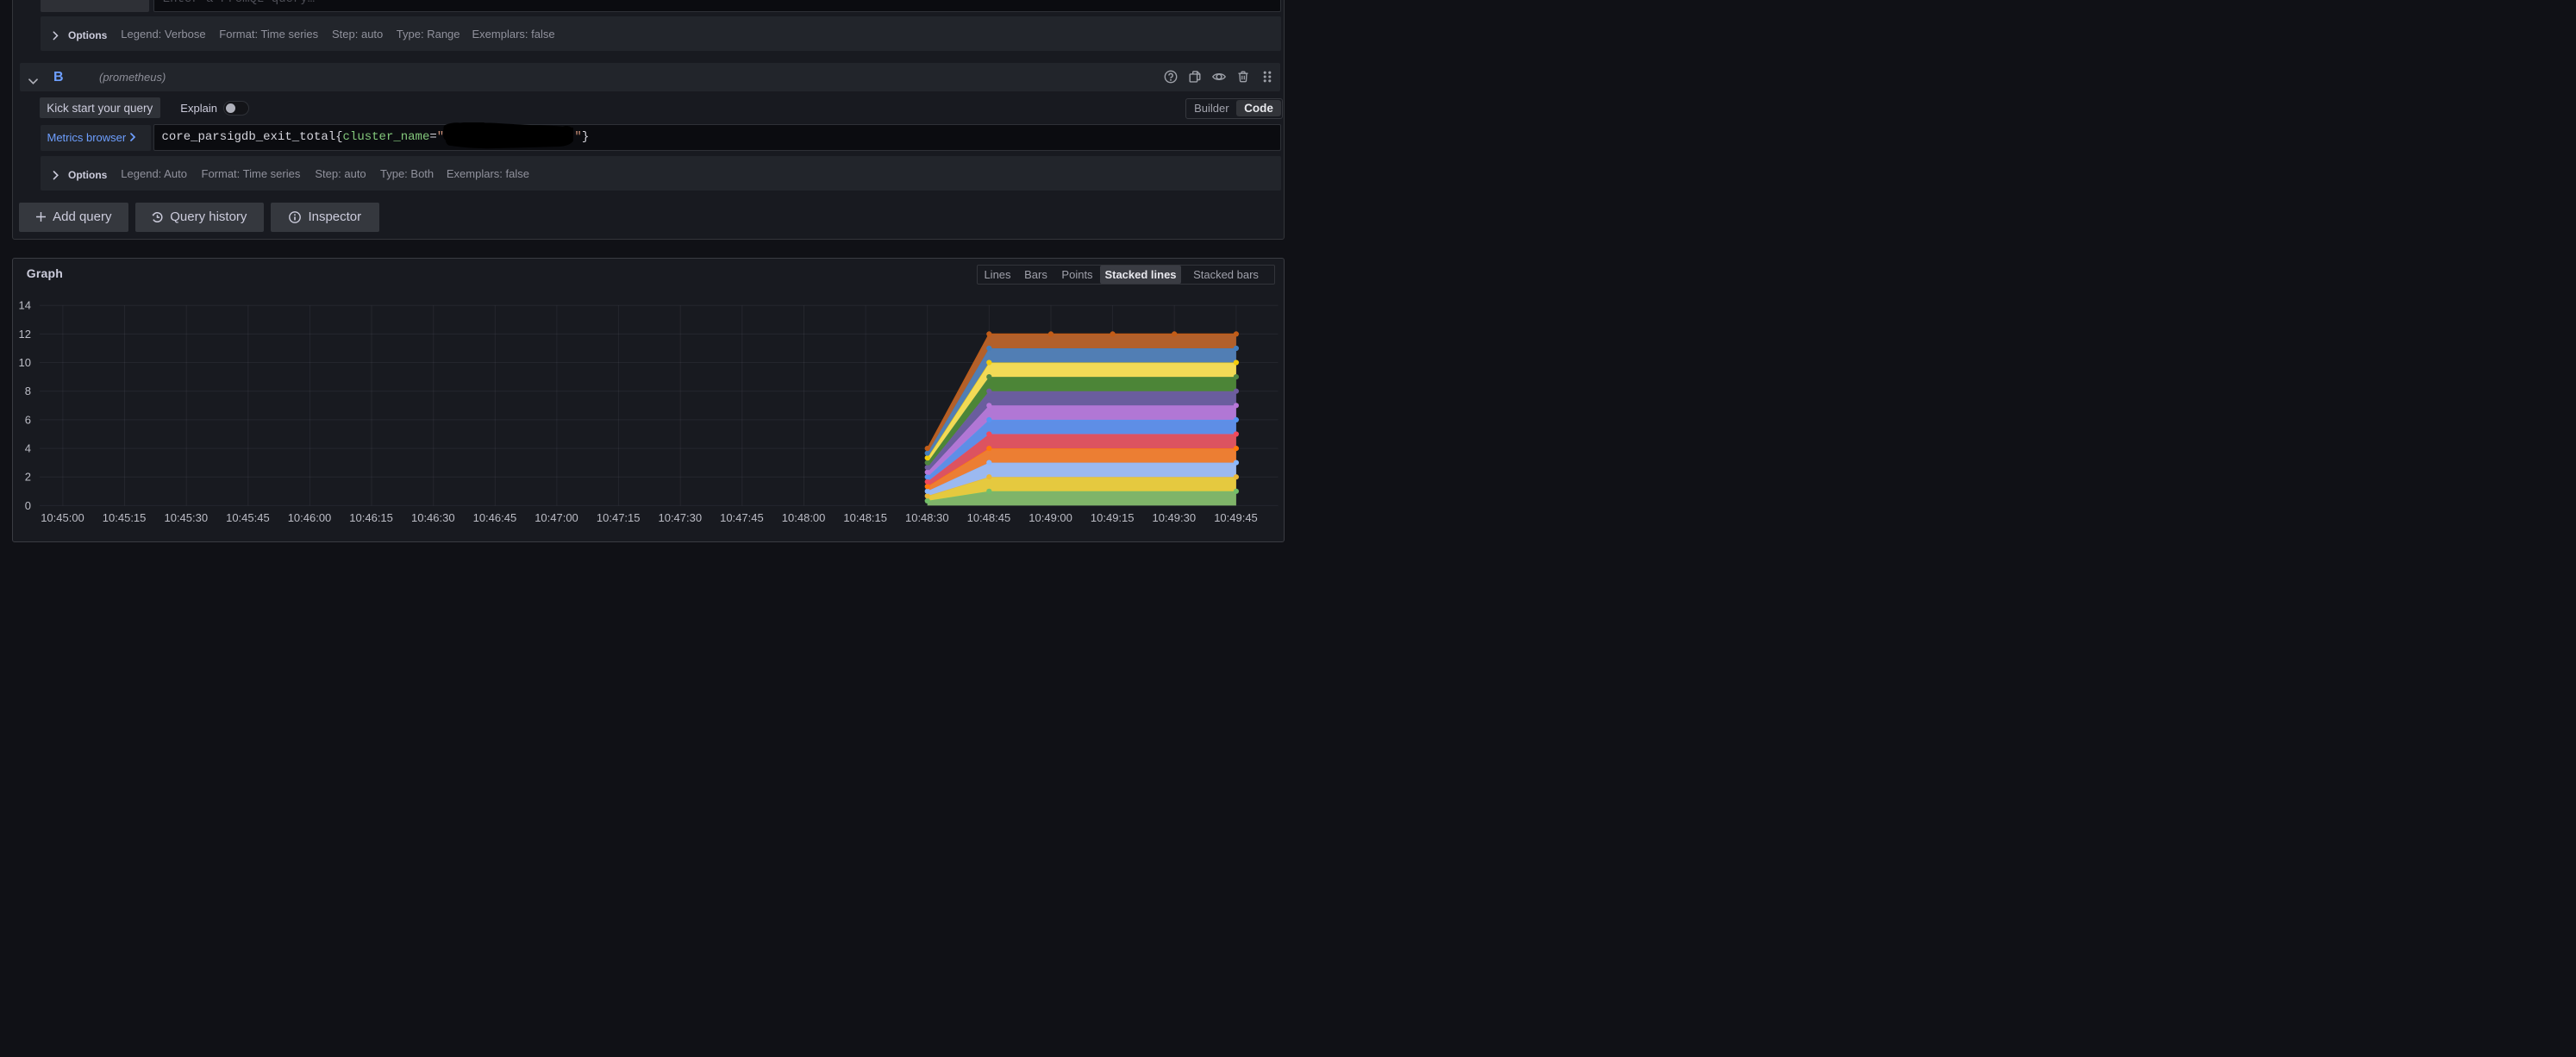 The image size is (2576, 1057). I want to click on svg-text: 10:48:00, so click(804, 517).